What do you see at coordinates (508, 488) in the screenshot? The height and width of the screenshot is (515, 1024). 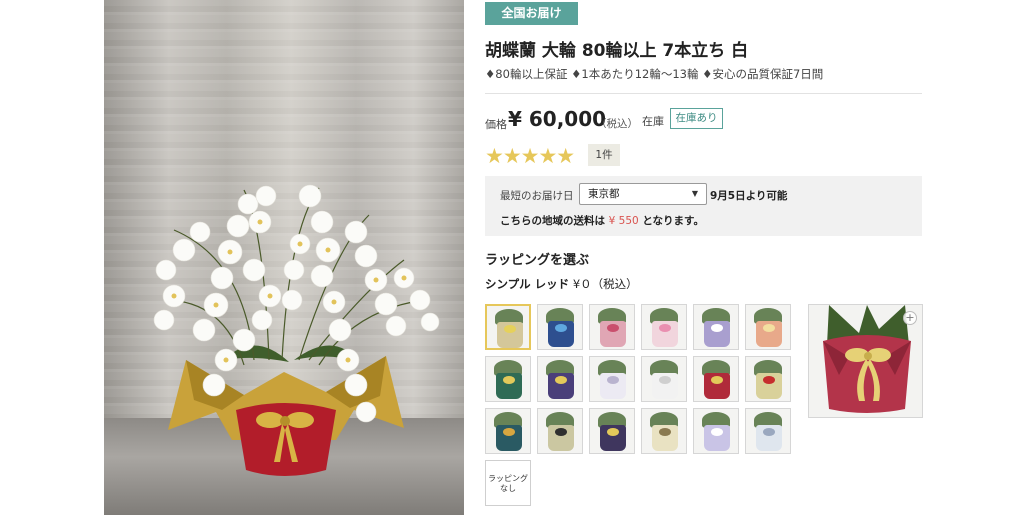 I see `no-wrapping-label-2: なし` at bounding box center [508, 488].